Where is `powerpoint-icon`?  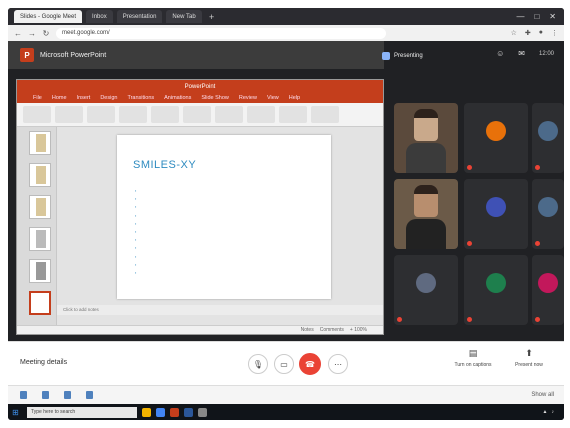
powerpoint-icon is located at coordinates (174, 412).